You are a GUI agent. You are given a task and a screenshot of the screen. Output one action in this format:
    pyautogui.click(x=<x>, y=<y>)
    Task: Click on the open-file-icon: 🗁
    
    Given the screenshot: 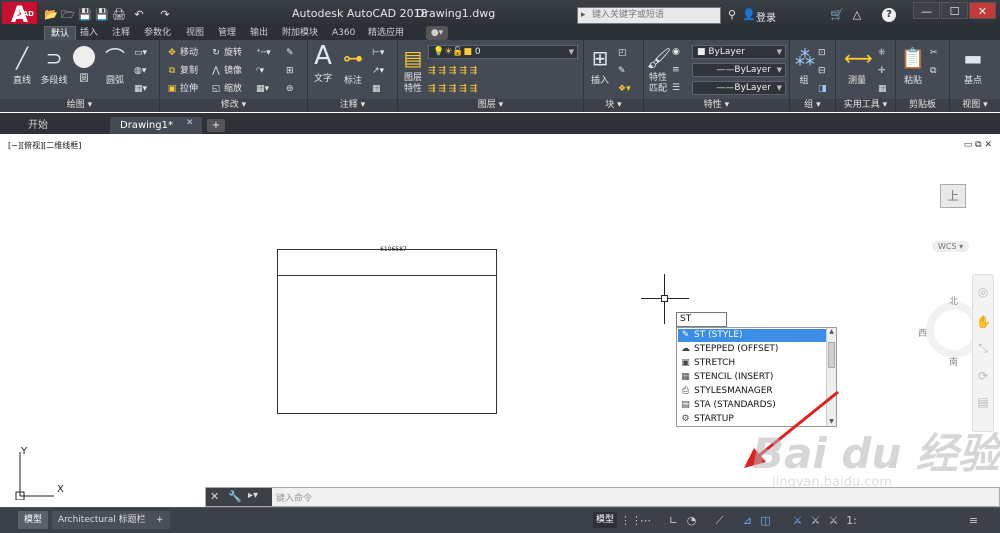 What is the action you would take?
    pyautogui.click(x=68, y=15)
    